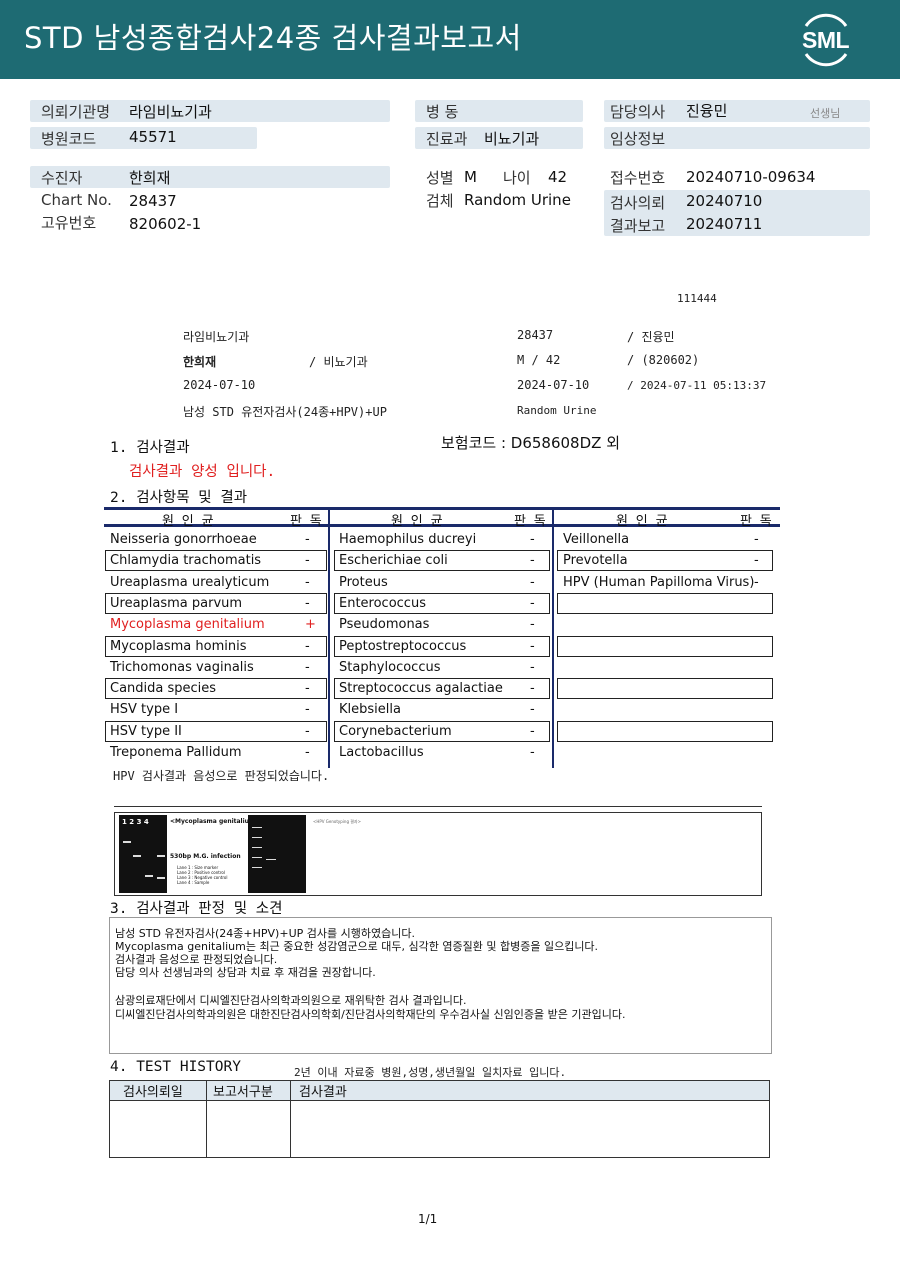 This screenshot has width=900, height=1271. Describe the element at coordinates (439, 1157) in the screenshot. I see `history-bottom-rule` at that location.